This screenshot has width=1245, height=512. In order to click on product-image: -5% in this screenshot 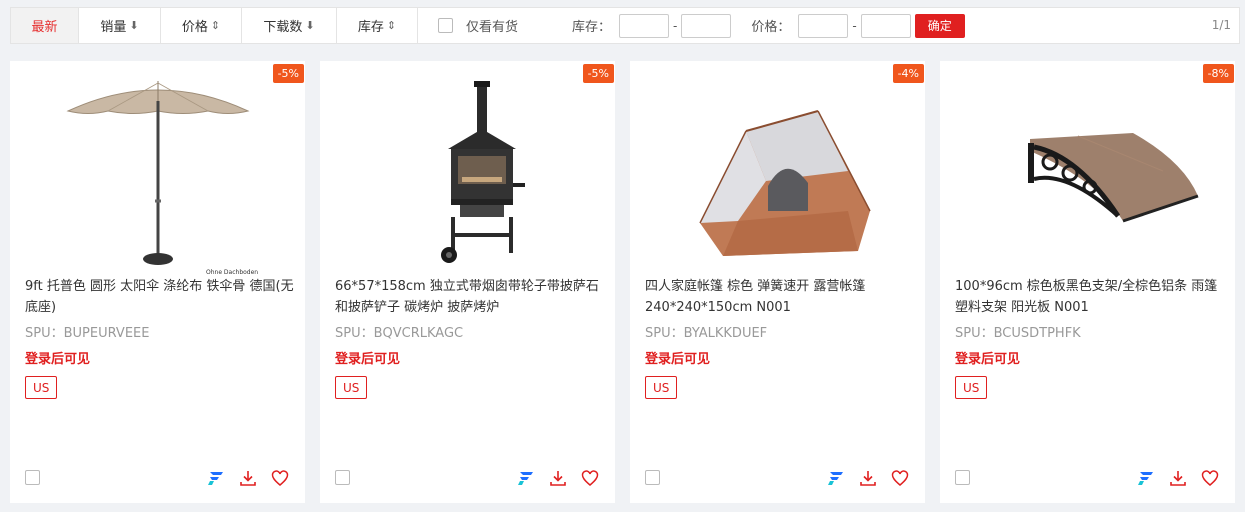, I will do `click(467, 168)`.